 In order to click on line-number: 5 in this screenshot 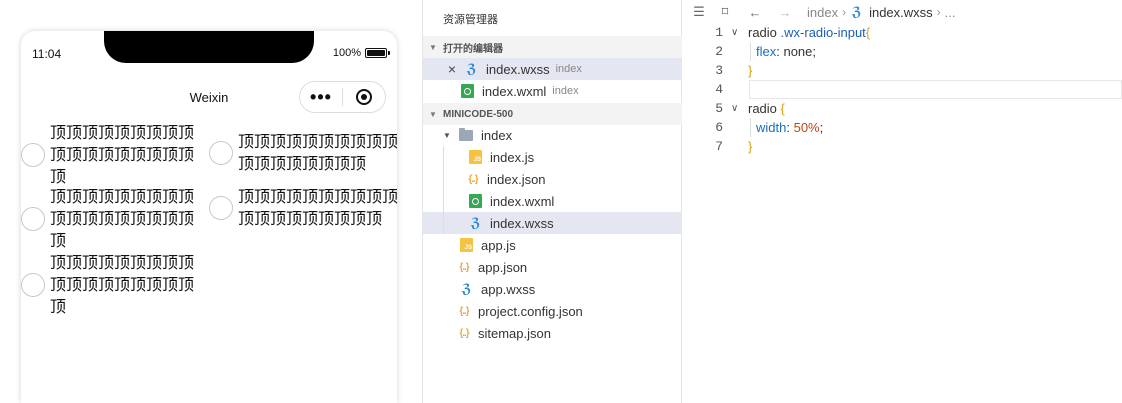, I will do `click(719, 108)`.